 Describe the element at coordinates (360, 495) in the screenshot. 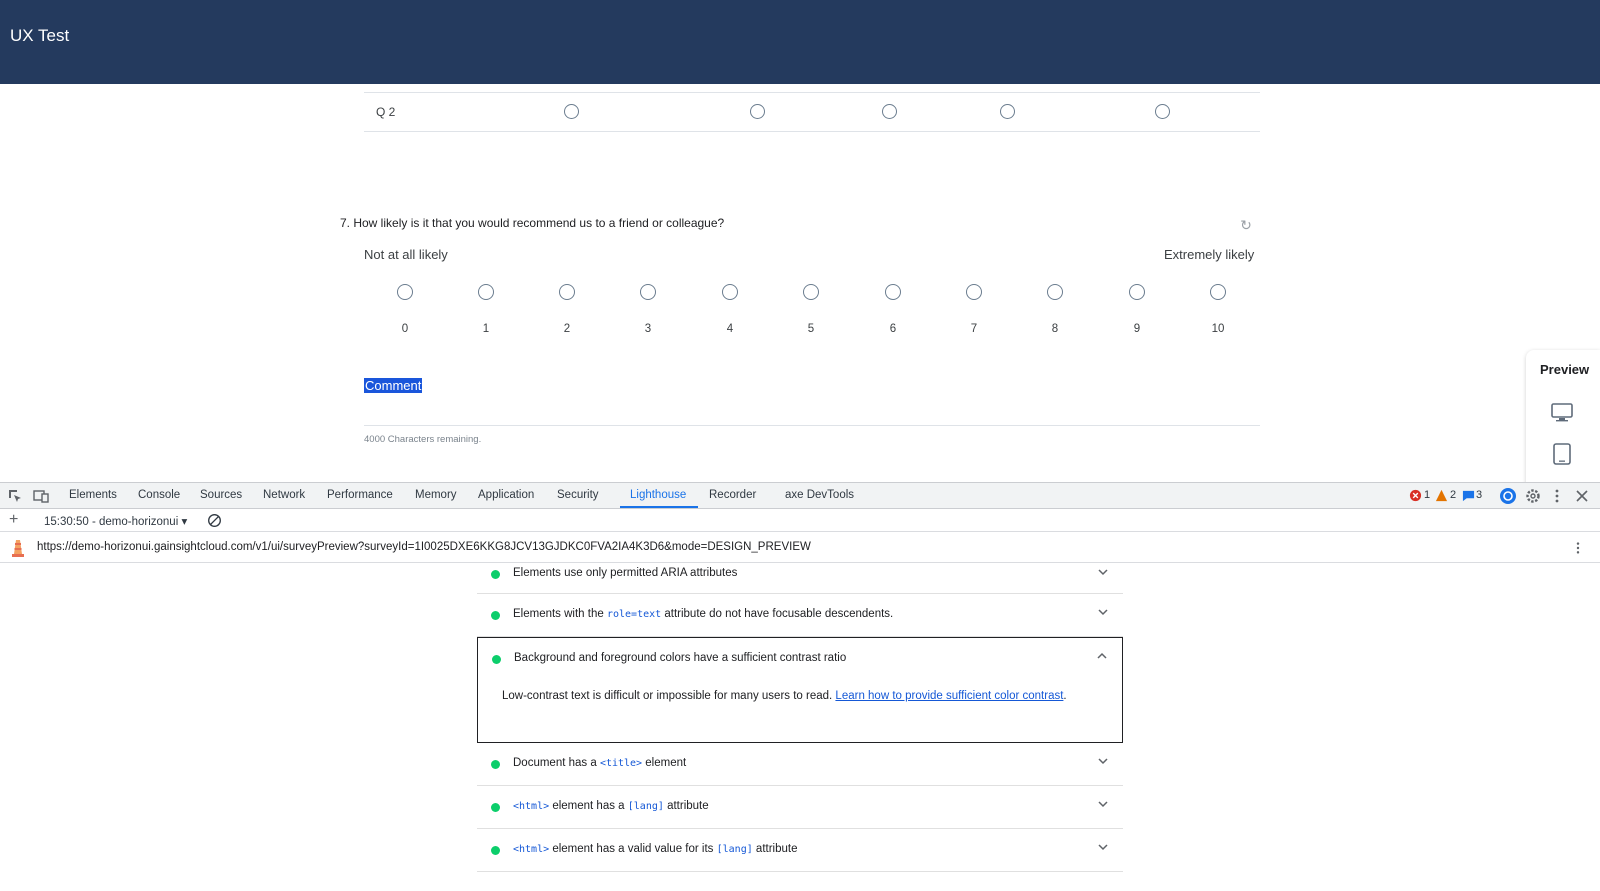

I see `tab-performance: Performance` at that location.